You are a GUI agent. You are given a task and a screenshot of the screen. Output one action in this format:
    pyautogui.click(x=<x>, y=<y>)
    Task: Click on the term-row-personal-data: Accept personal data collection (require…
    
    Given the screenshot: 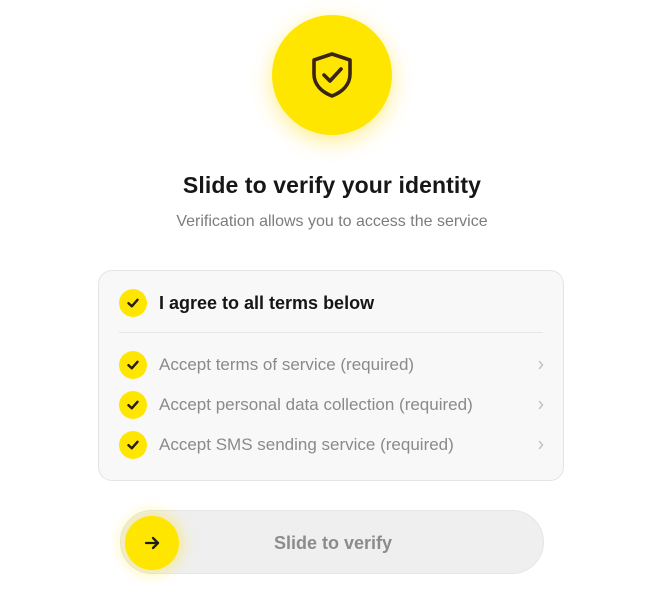 What is the action you would take?
    pyautogui.click(x=331, y=405)
    